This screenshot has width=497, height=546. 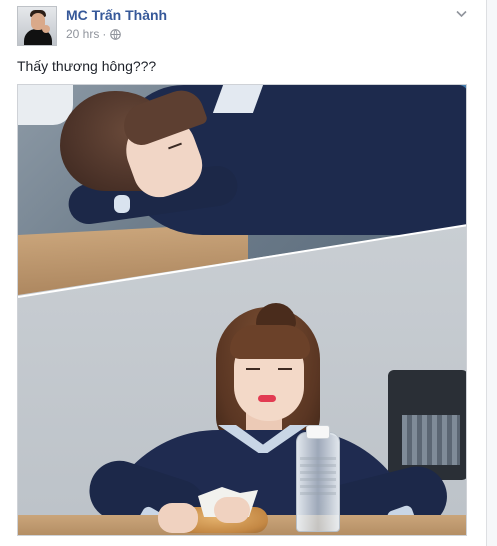 I want to click on photo-bottle-ridges, so click(x=318, y=477).